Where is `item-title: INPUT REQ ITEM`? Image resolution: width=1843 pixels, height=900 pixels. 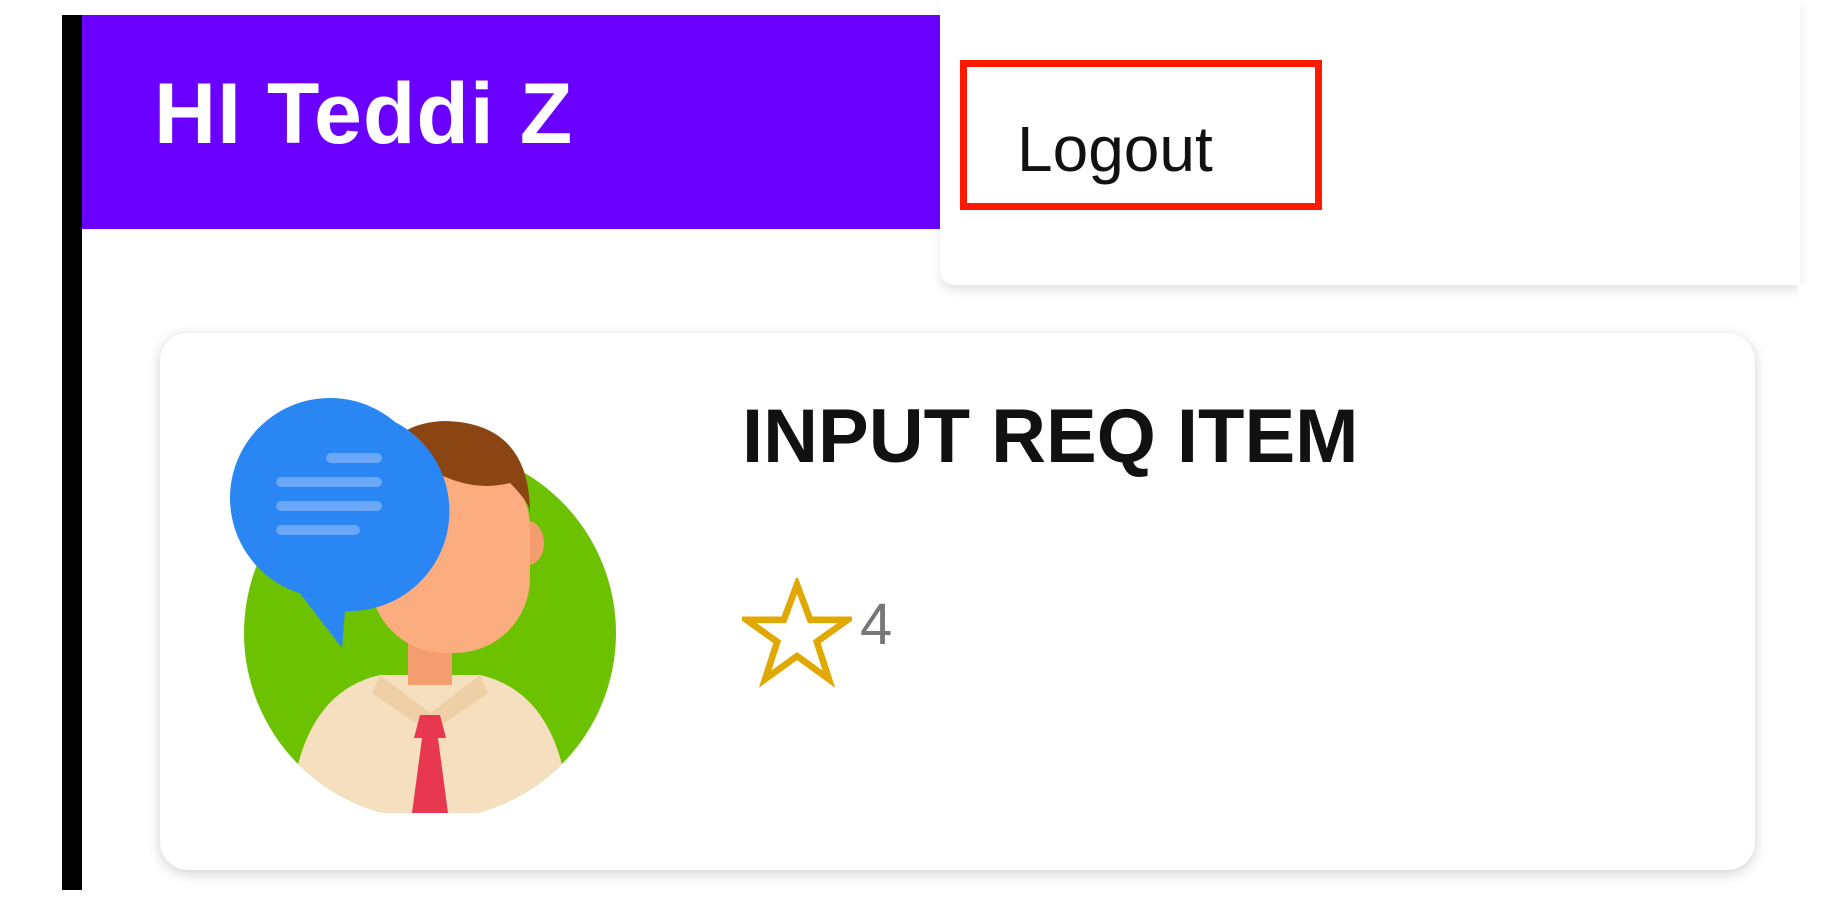
item-title: INPUT REQ ITEM is located at coordinates (1050, 436).